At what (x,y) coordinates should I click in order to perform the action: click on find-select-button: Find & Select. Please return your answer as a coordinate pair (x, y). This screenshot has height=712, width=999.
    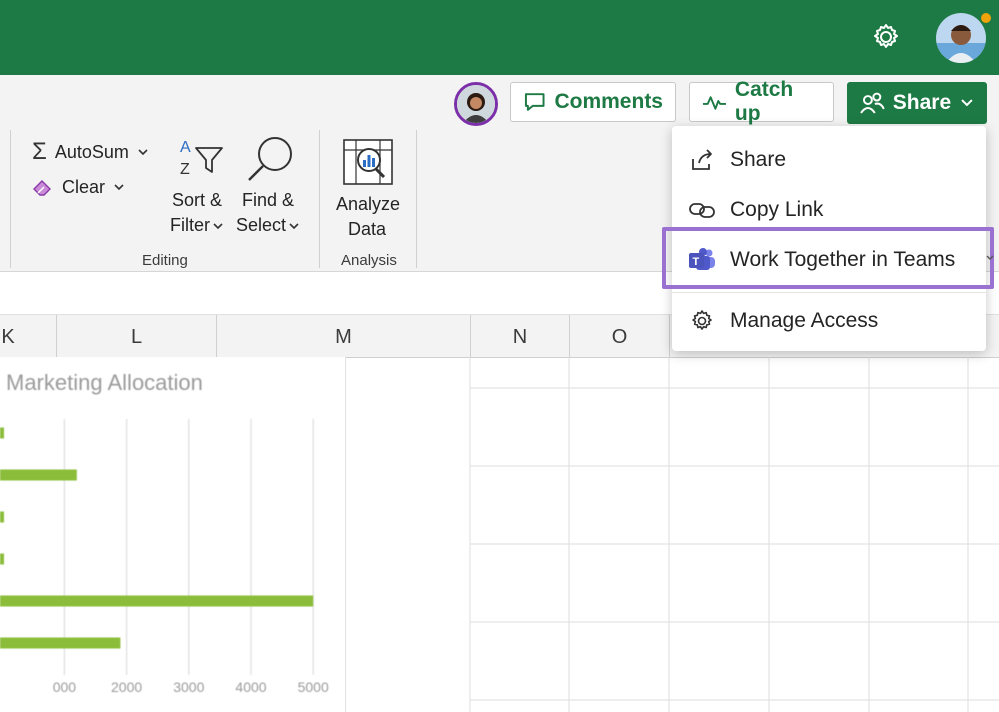
    Looking at the image, I should click on (269, 187).